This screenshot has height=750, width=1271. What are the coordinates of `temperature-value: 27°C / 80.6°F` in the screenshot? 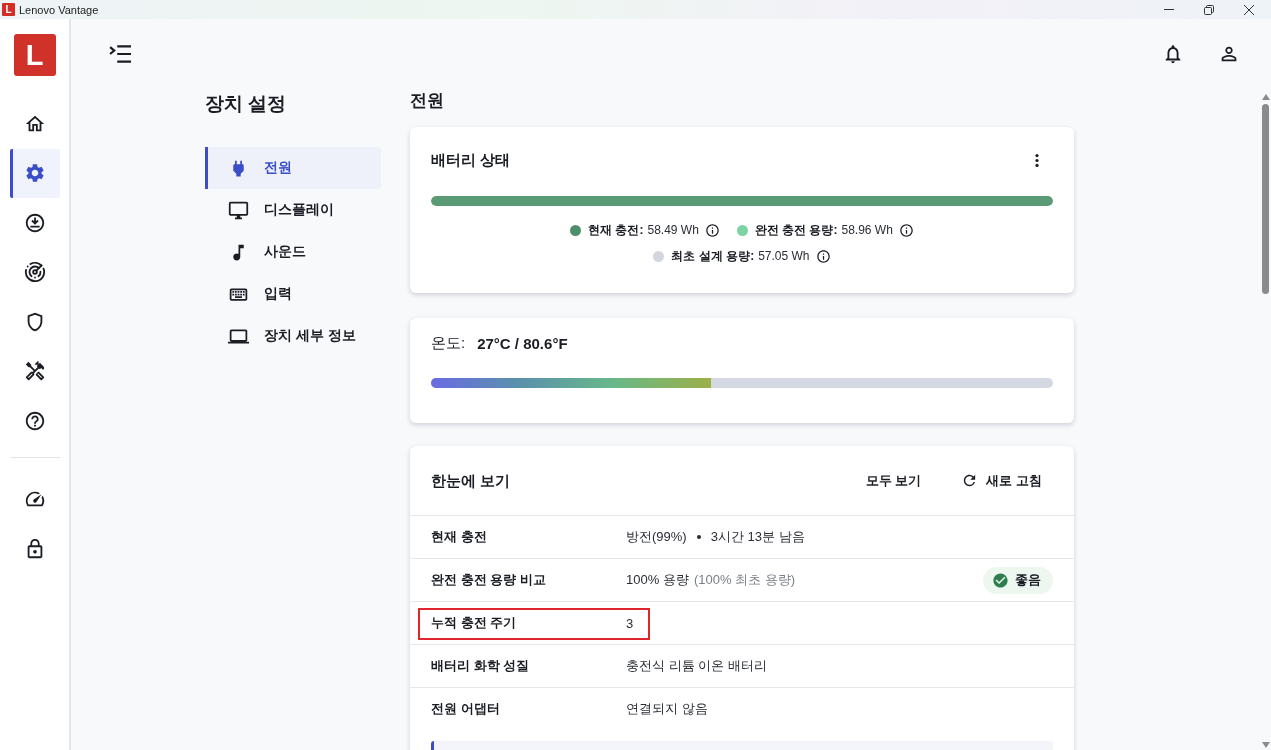 It's located at (522, 343).